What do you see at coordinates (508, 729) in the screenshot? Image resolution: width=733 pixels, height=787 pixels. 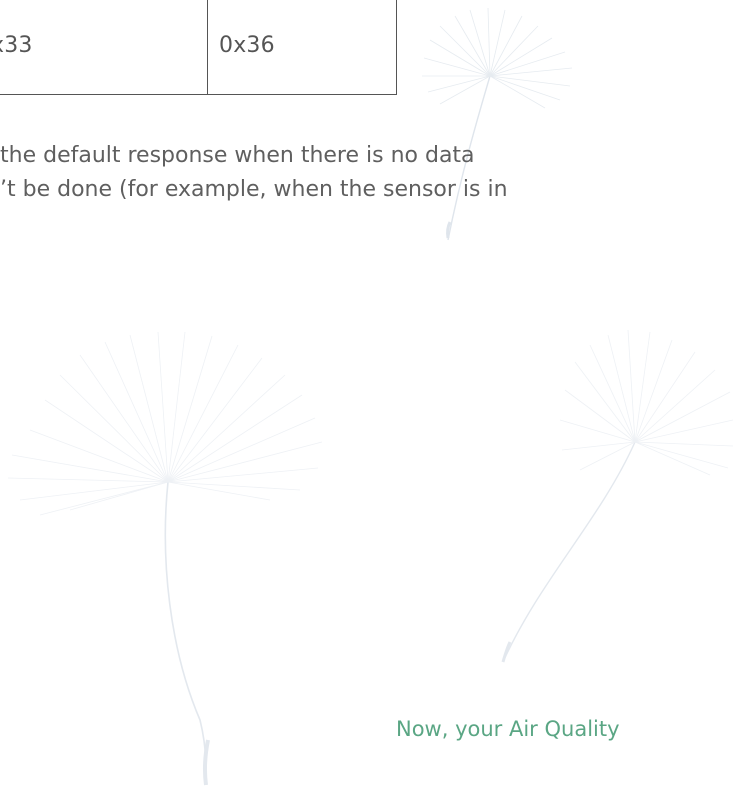 I see `footer-tagline: Now, your Air Quality` at bounding box center [508, 729].